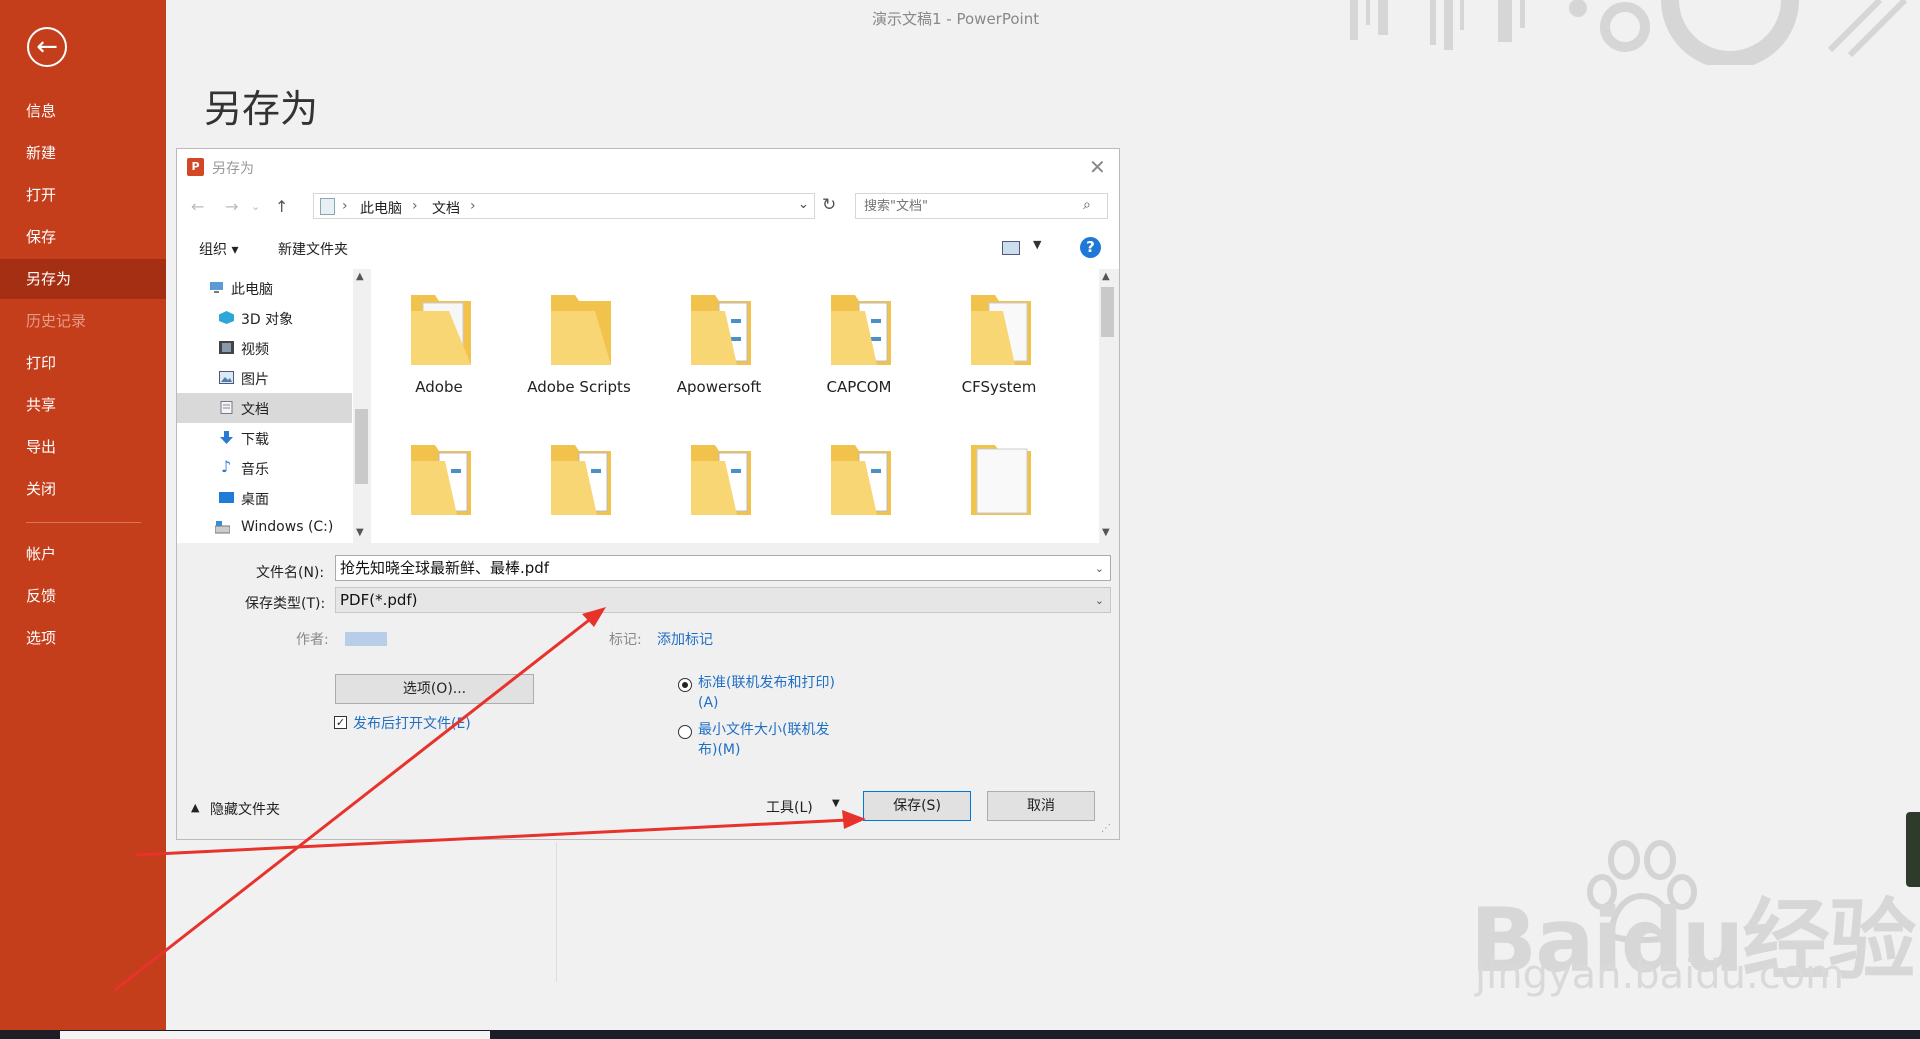  What do you see at coordinates (564, 206) in the screenshot?
I see `address-bar: › 此电脑 › 文档 › ⌄` at bounding box center [564, 206].